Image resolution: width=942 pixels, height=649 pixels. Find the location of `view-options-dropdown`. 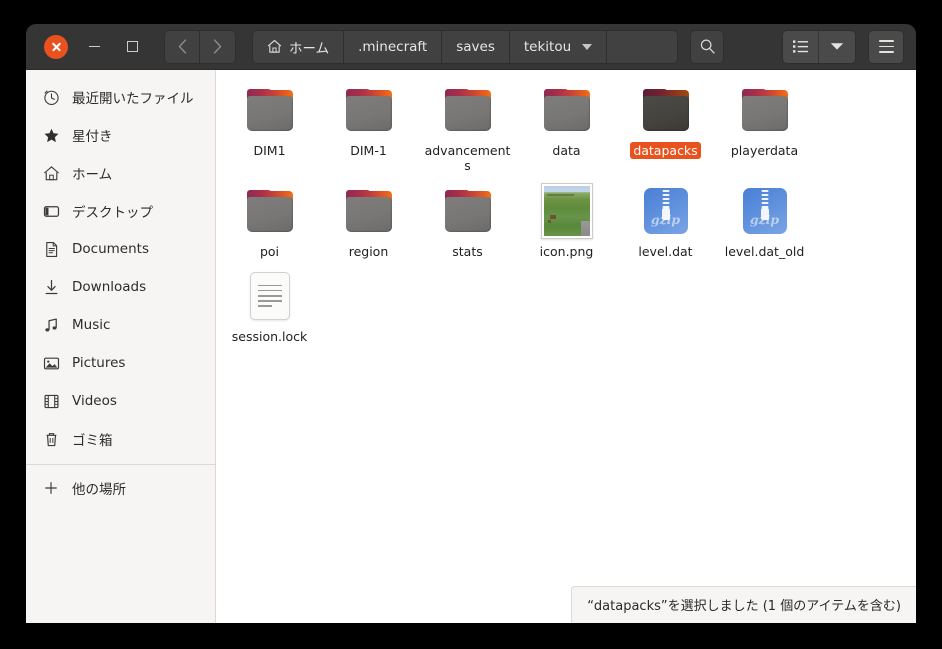

view-options-dropdown is located at coordinates (837, 47).